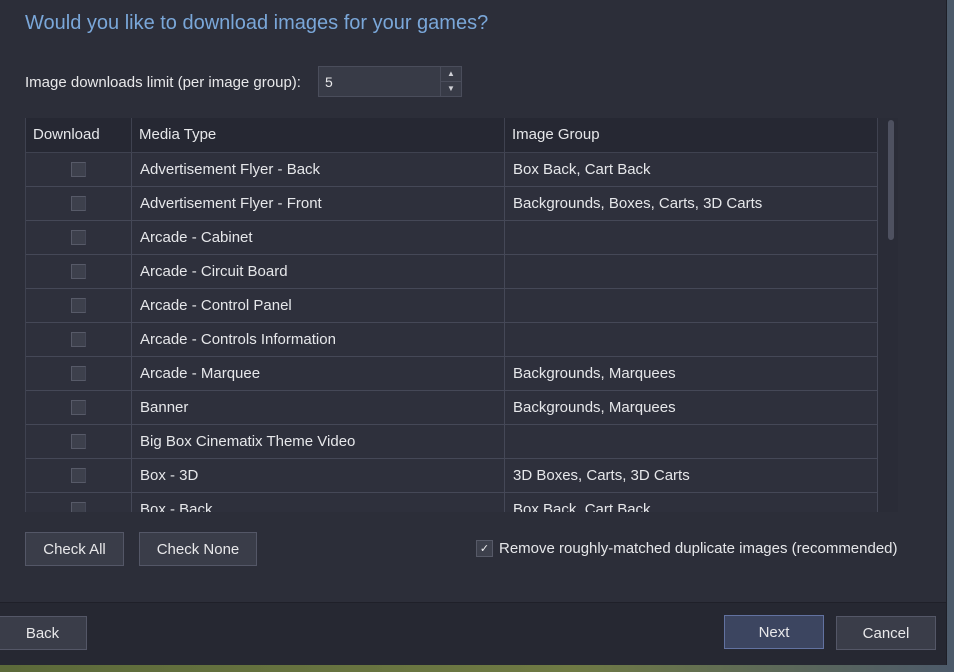  What do you see at coordinates (484, 548) in the screenshot?
I see `dedup-checkbox: ✓` at bounding box center [484, 548].